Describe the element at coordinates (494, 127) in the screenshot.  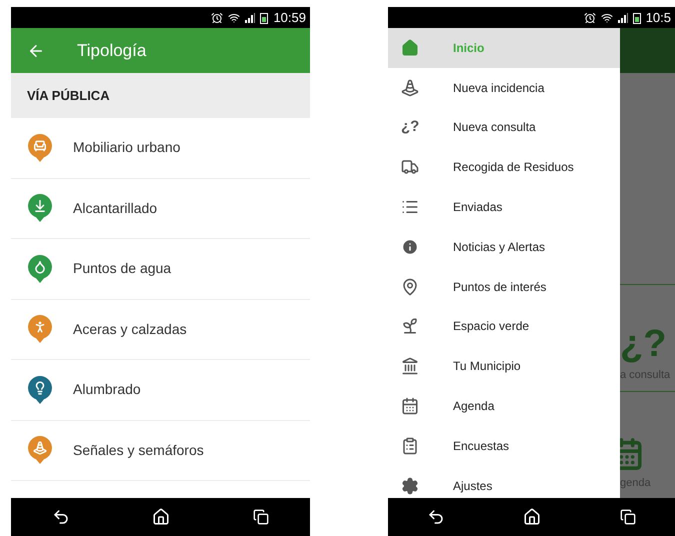
I see `drawer-label: Nueva consulta` at that location.